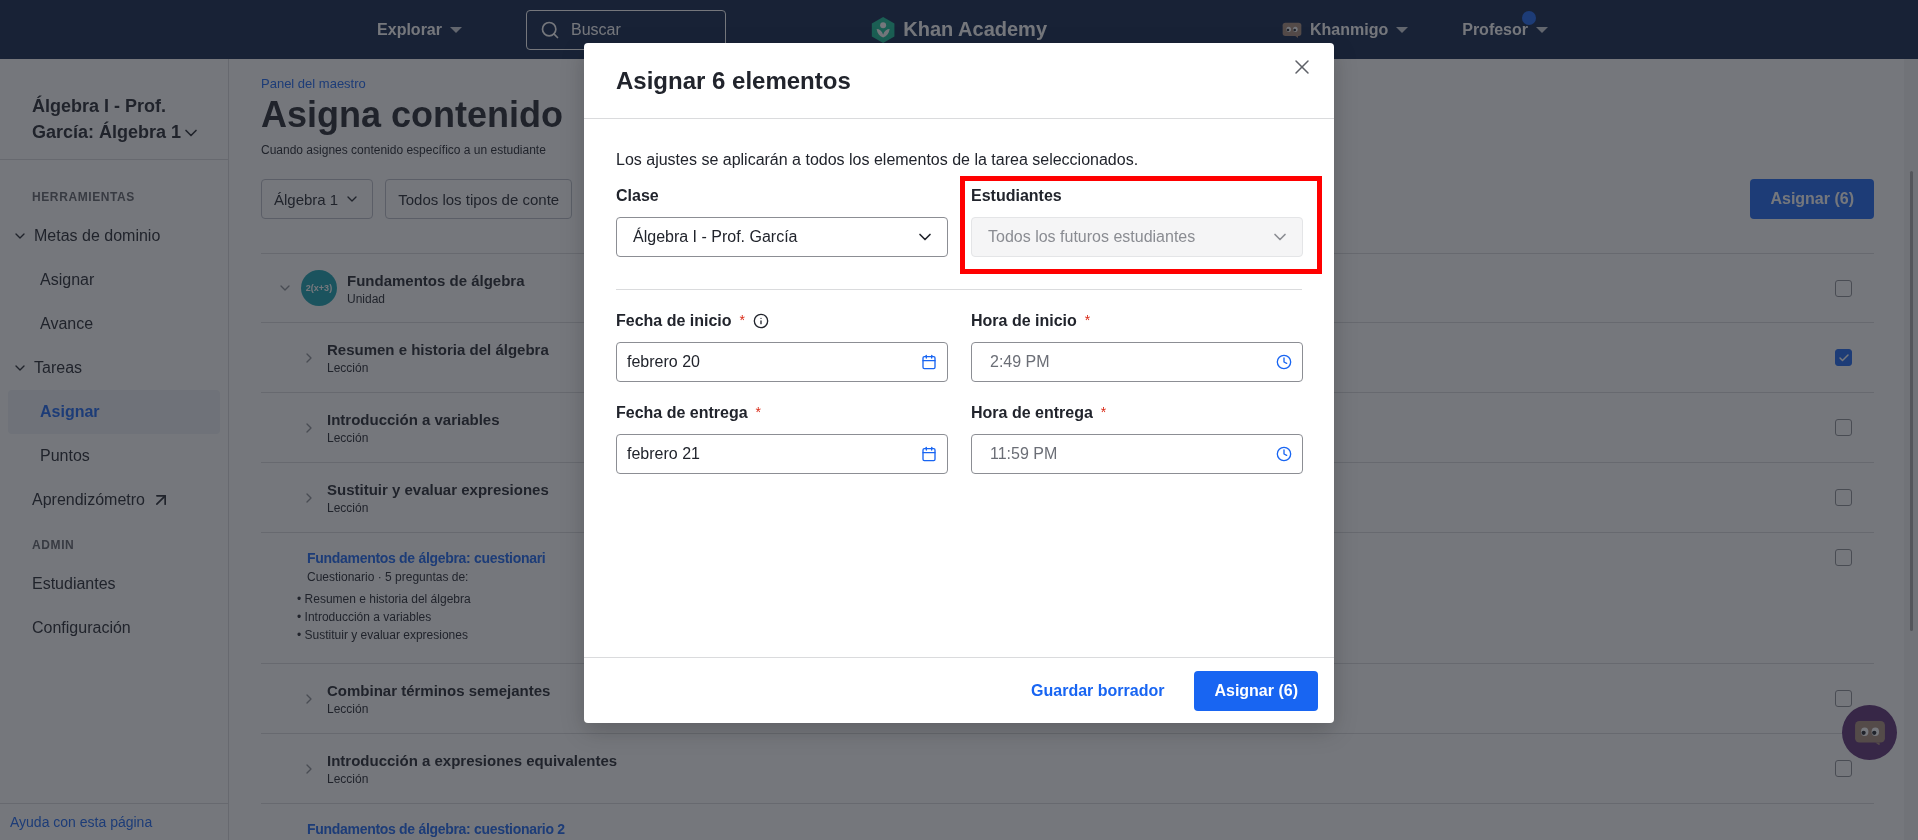  I want to click on dialog-note: Los ajustes se aplicarán a todos los elementos de la tarea seleccionados., so click(878, 160).